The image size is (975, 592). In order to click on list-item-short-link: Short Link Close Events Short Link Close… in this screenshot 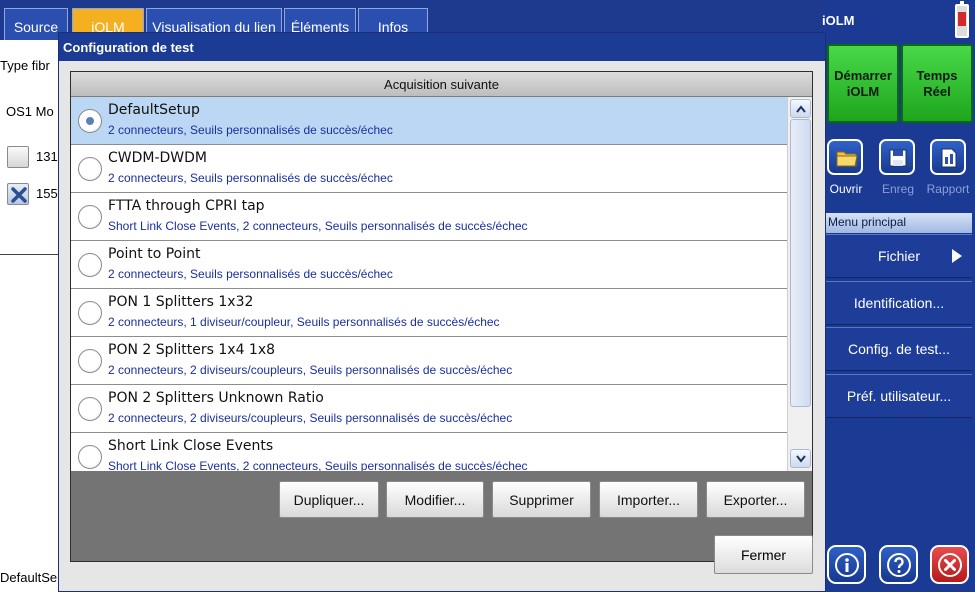, I will do `click(429, 452)`.